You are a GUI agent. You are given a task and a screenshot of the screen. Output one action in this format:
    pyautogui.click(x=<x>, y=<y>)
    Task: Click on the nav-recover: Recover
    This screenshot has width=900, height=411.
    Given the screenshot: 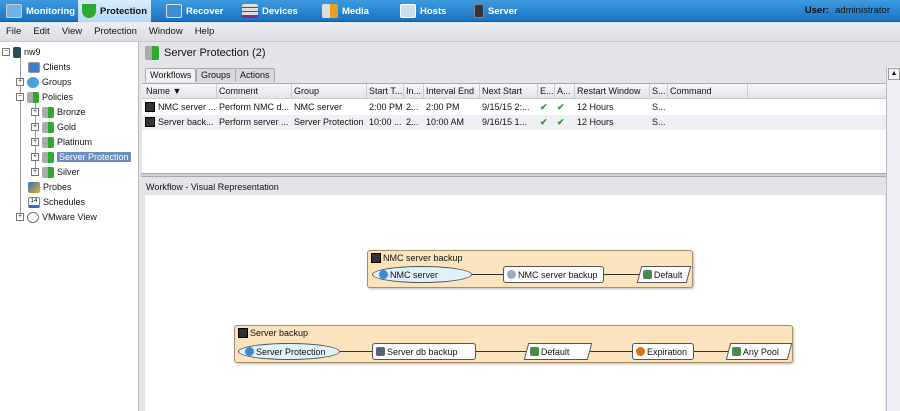 What is the action you would take?
    pyautogui.click(x=195, y=11)
    